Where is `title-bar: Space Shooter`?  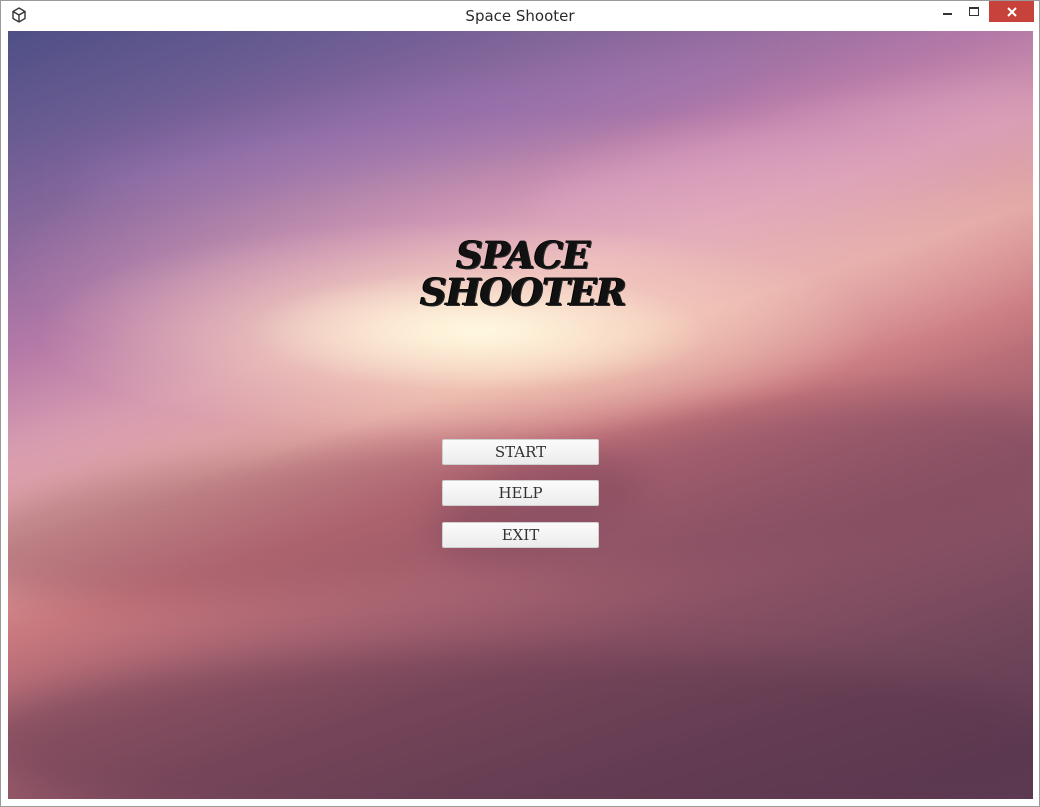 title-bar: Space Shooter is located at coordinates (520, 16).